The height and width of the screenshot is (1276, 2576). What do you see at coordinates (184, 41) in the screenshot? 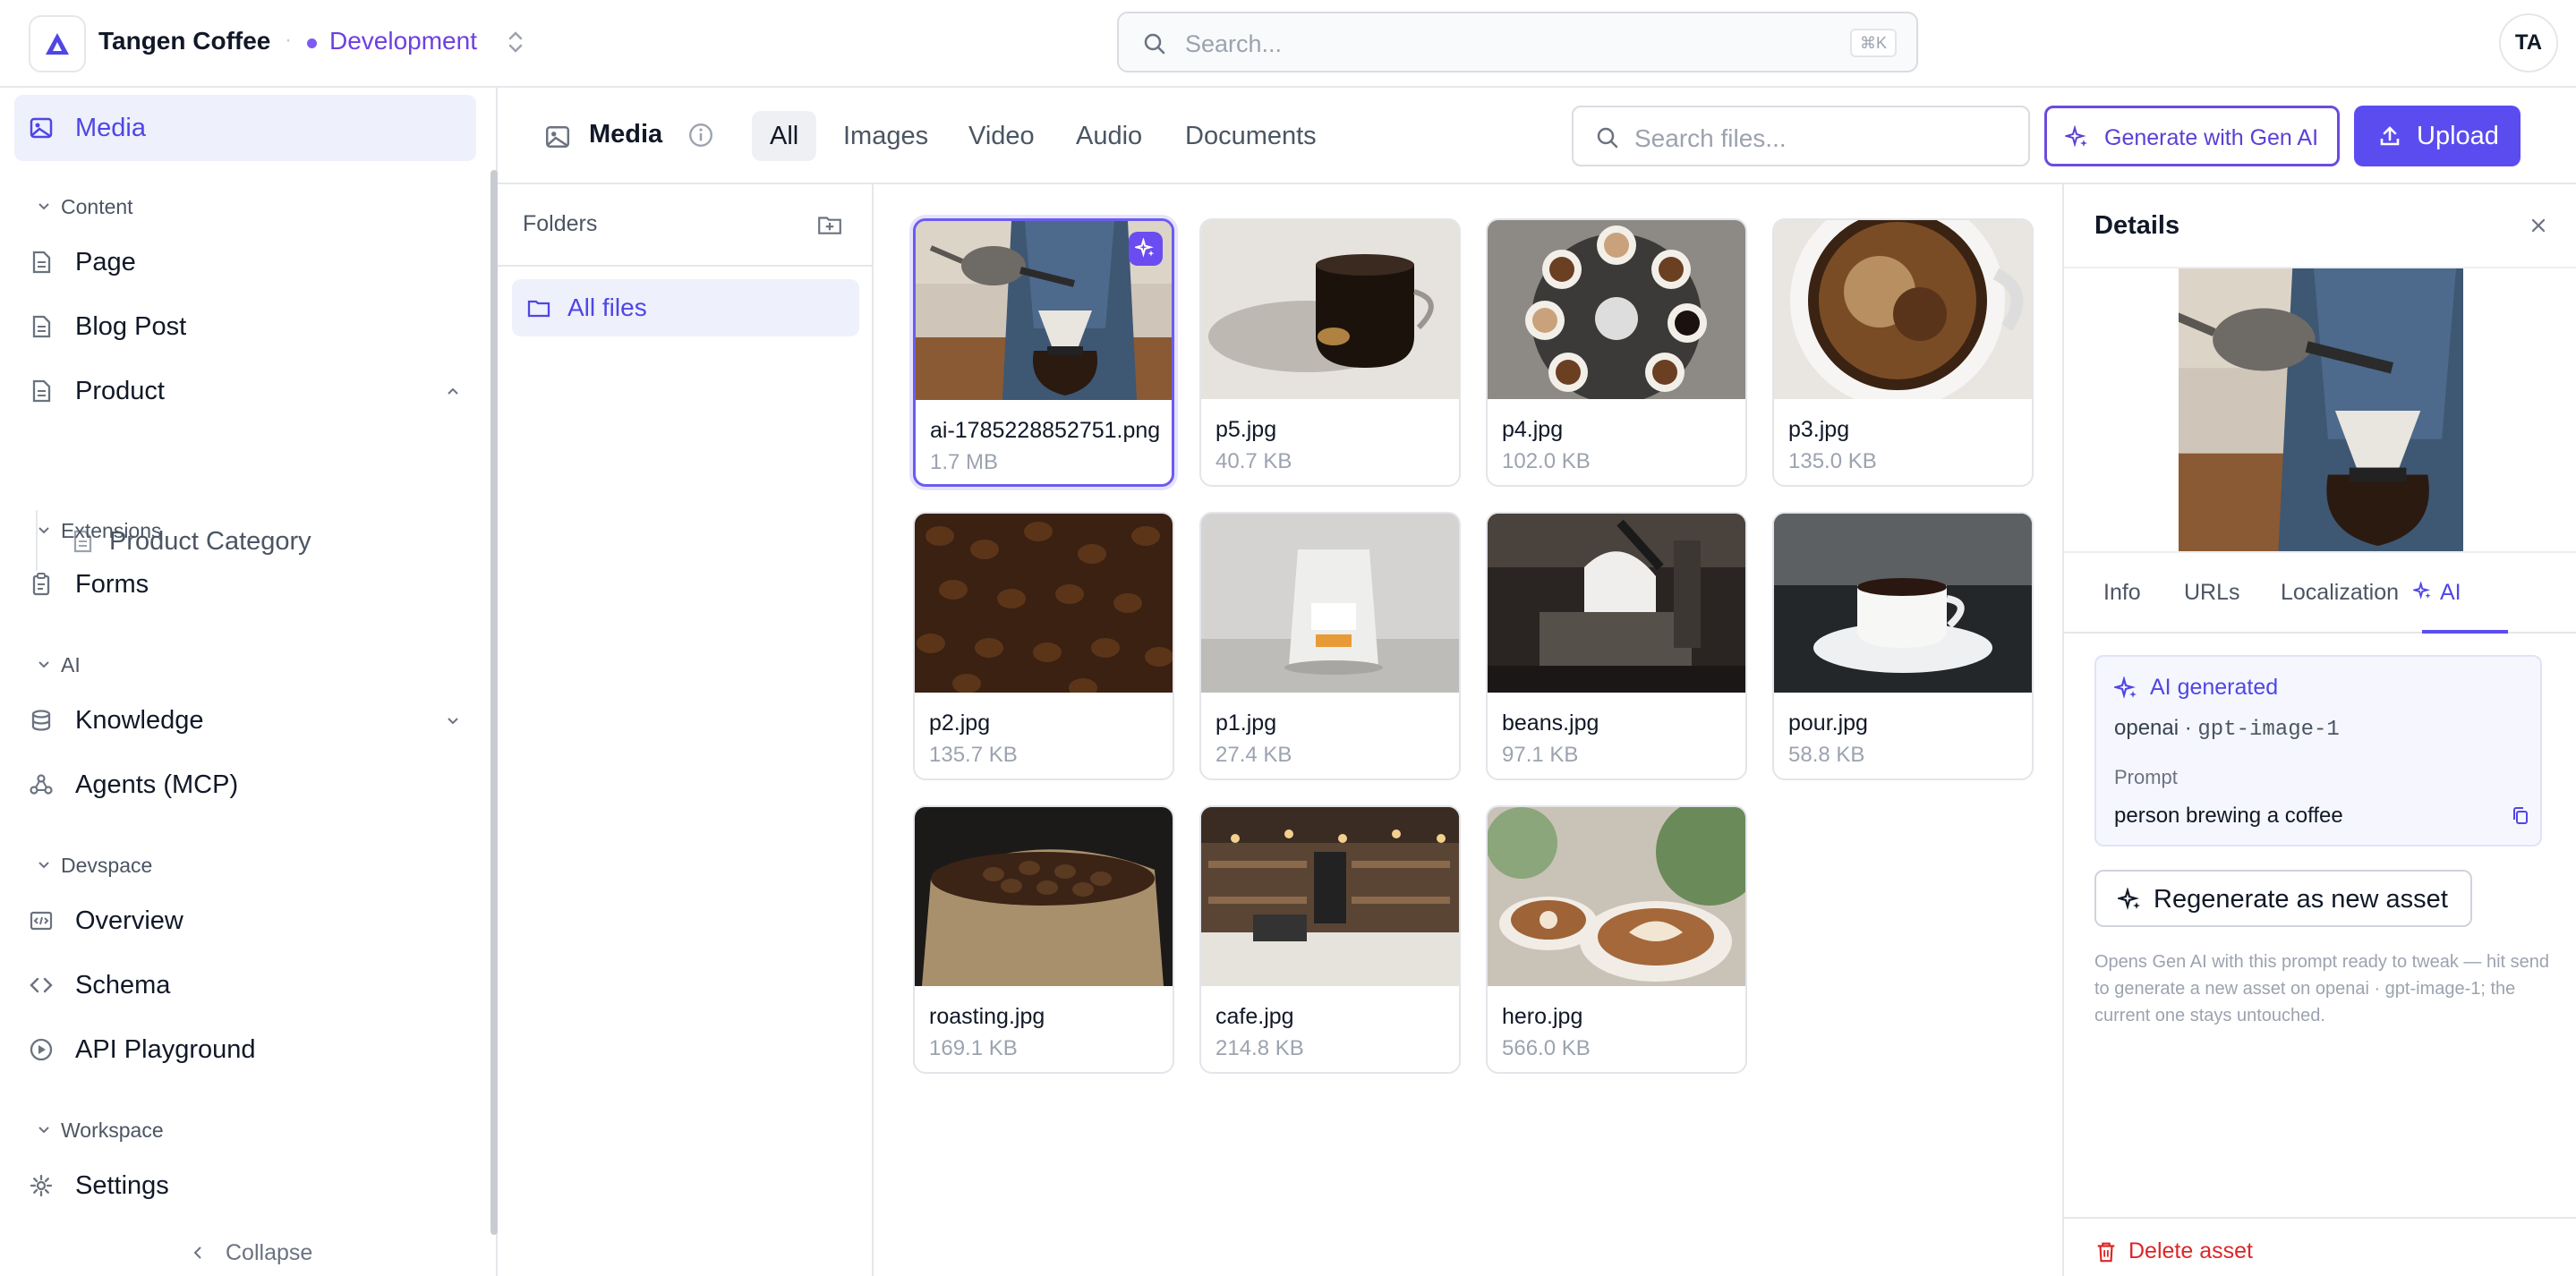
I see `workspace-name: Tangen Coffee` at bounding box center [184, 41].